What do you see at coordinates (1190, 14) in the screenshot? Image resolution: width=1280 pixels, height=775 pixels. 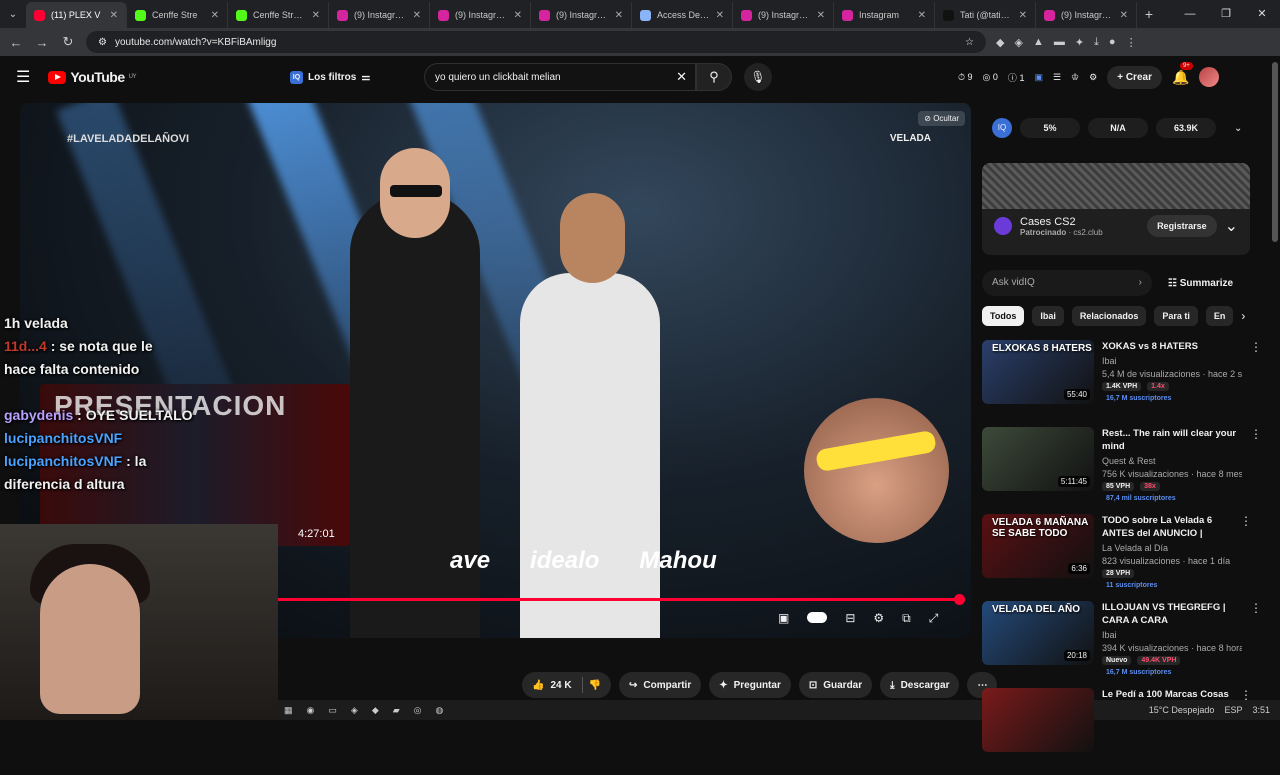 I see `minimize-icon: —` at bounding box center [1190, 14].